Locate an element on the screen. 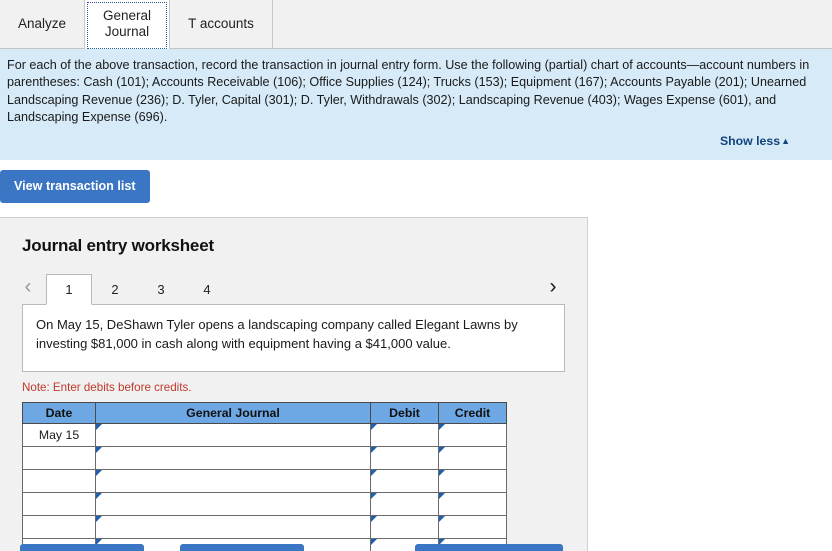 Image resolution: width=832 pixels, height=551 pixels. next-page-icon: › is located at coordinates (553, 286).